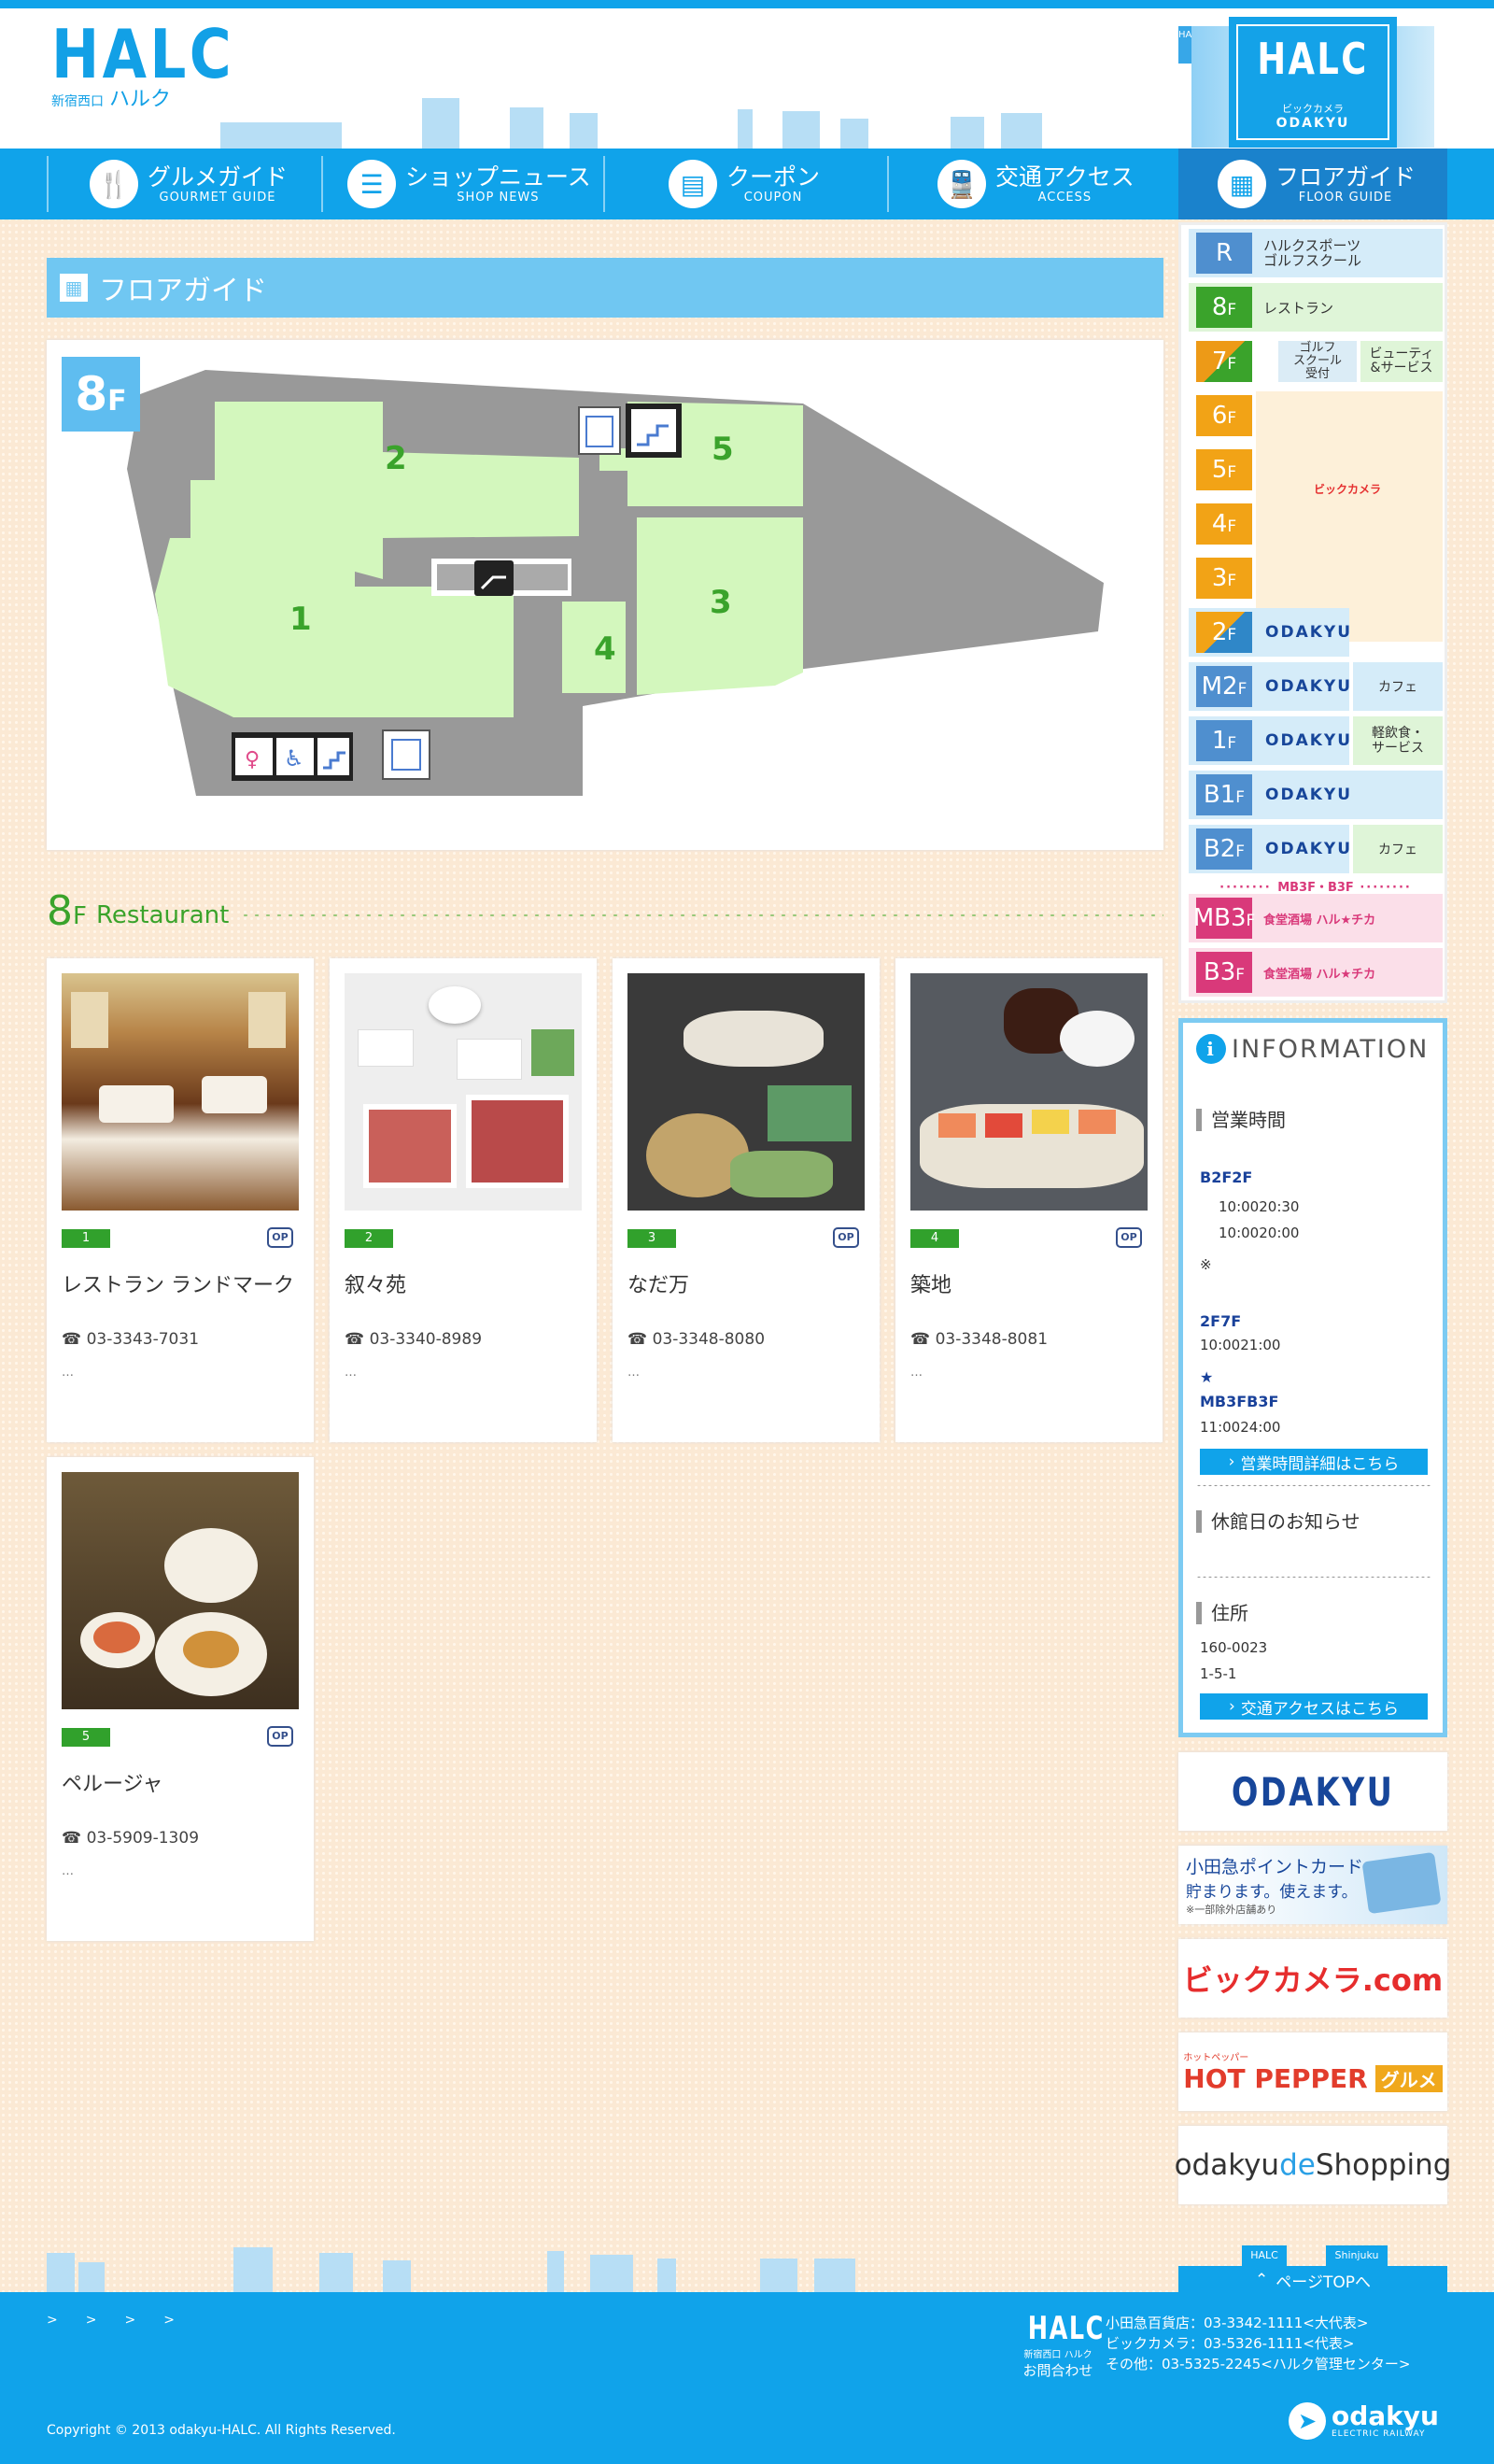 Image resolution: width=1494 pixels, height=2464 pixels. I want to click on restaurant-phone: ☎ 03-3348-8081, so click(979, 1339).